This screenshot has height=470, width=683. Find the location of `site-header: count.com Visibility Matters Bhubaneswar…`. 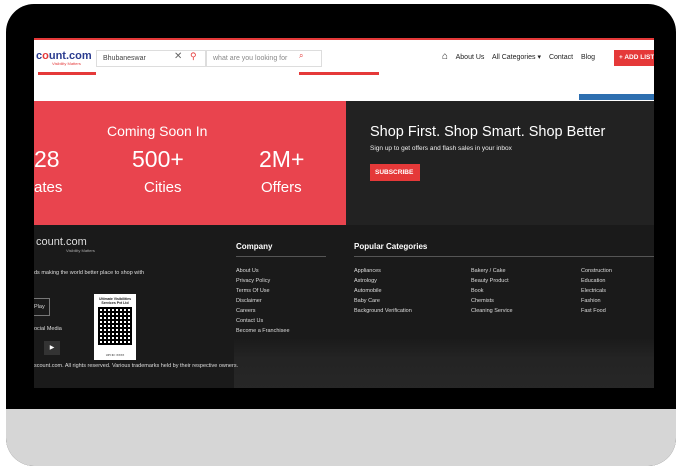

site-header: count.com Visibility Matters Bhubaneswar… is located at coordinates (344, 60).